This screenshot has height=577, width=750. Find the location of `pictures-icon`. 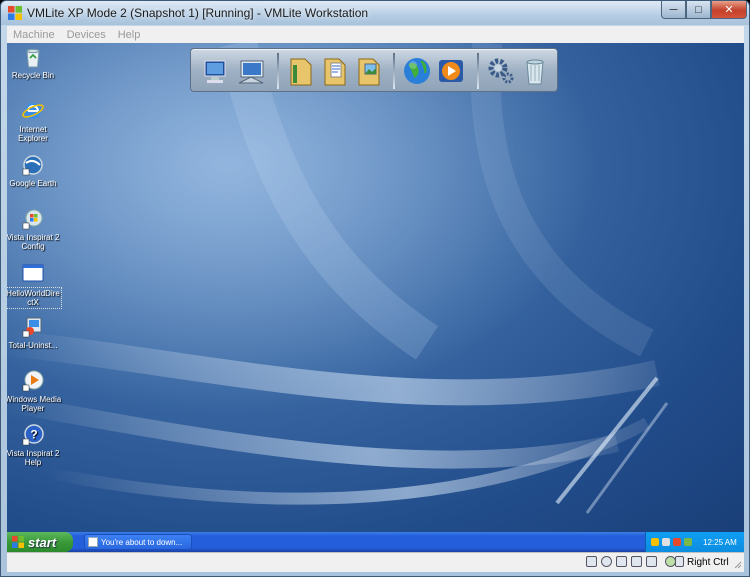

pictures-icon is located at coordinates (369, 71).